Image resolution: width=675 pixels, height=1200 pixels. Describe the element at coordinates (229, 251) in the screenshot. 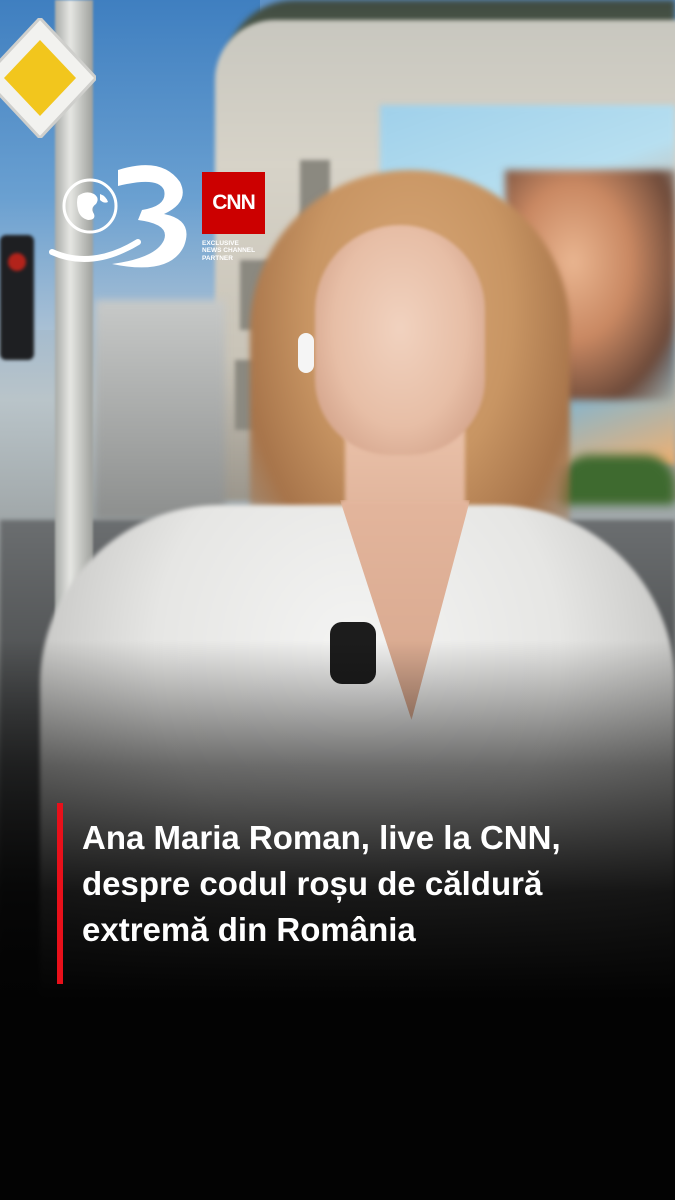

I see `partner-label-line: NEWS CHANNEL` at that location.